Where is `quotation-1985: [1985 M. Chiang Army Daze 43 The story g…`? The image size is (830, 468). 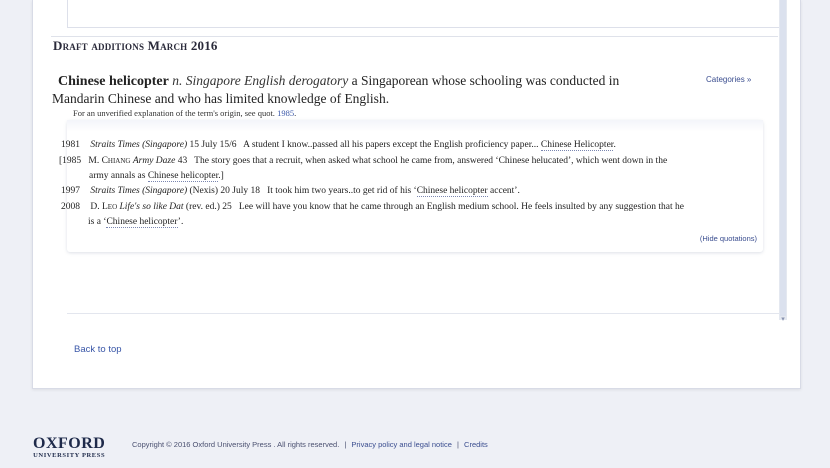 quotation-1985: [1985 M. Chiang Army Daze 43 The story g… is located at coordinates (363, 169).